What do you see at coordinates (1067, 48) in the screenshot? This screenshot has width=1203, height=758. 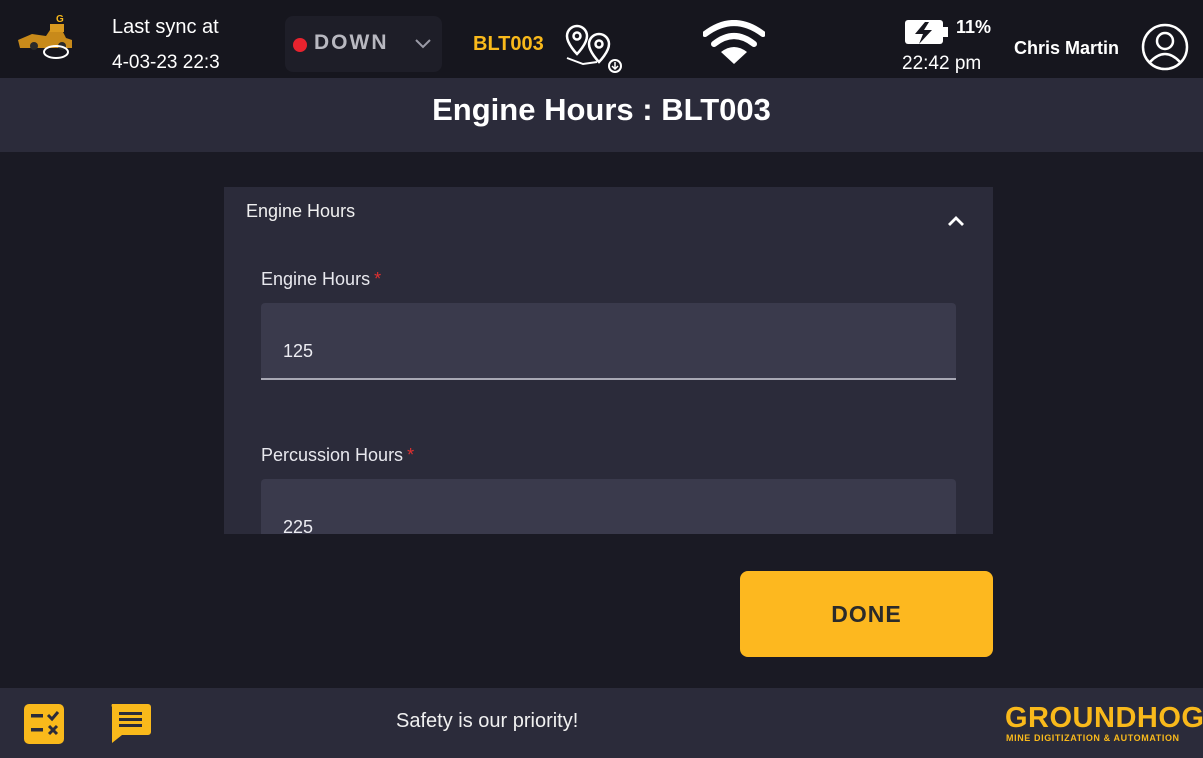 I see `user-name: Chris Martin` at bounding box center [1067, 48].